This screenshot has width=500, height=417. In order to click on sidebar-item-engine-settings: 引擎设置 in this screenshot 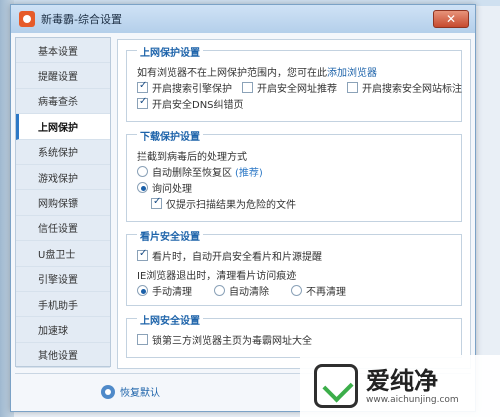, I will do `click(63, 279)`.